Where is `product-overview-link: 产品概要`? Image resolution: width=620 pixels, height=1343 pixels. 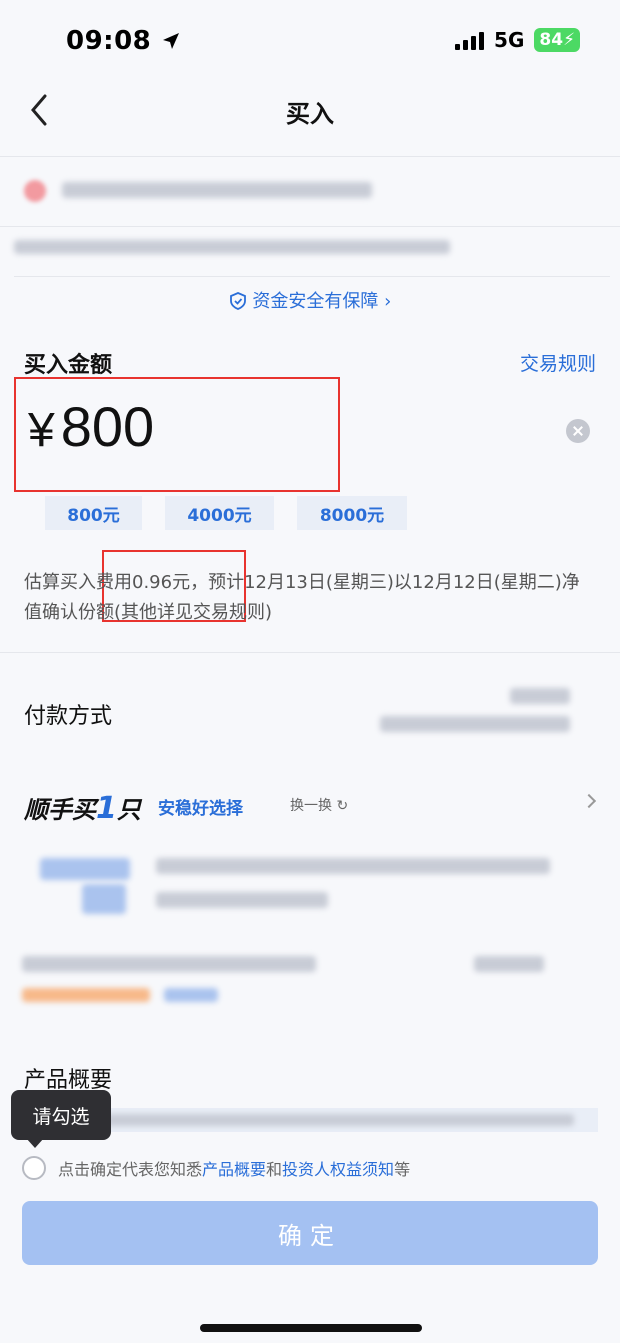 product-overview-link: 产品概要 is located at coordinates (234, 1169).